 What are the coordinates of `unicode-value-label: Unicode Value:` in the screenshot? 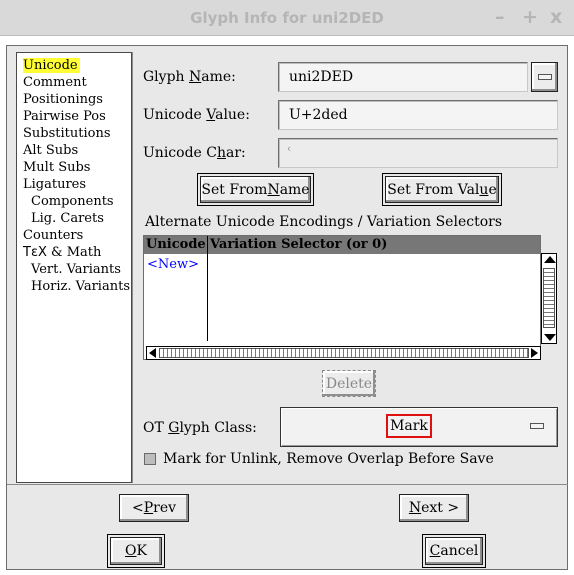 It's located at (196, 115).